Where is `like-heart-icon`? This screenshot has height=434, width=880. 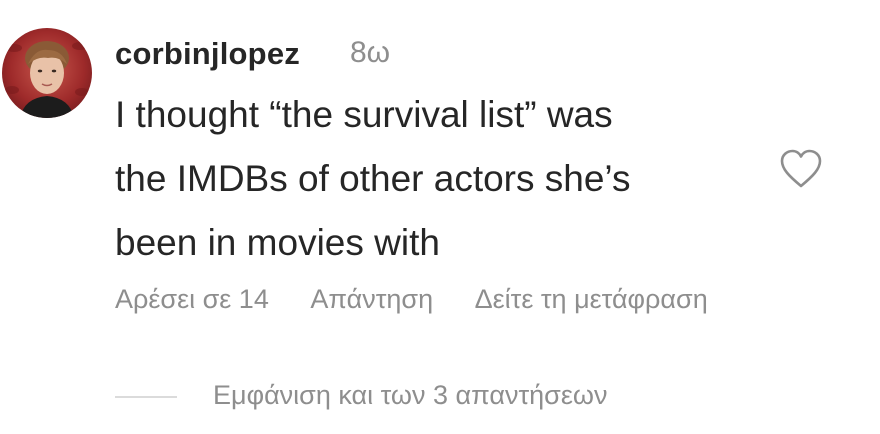 like-heart-icon is located at coordinates (801, 168).